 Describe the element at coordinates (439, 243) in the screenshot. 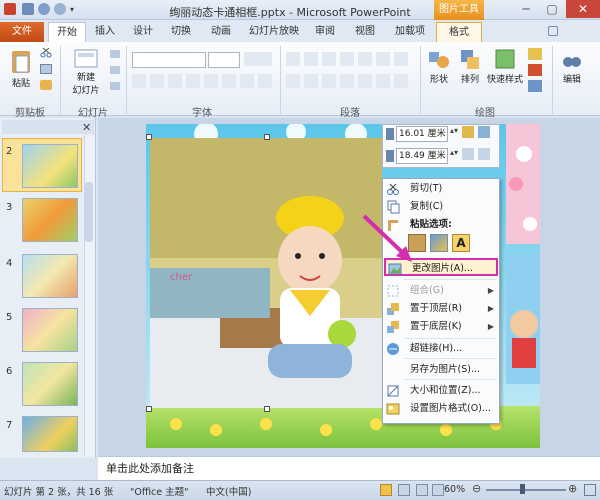

I see `paste-source-format-icon` at that location.